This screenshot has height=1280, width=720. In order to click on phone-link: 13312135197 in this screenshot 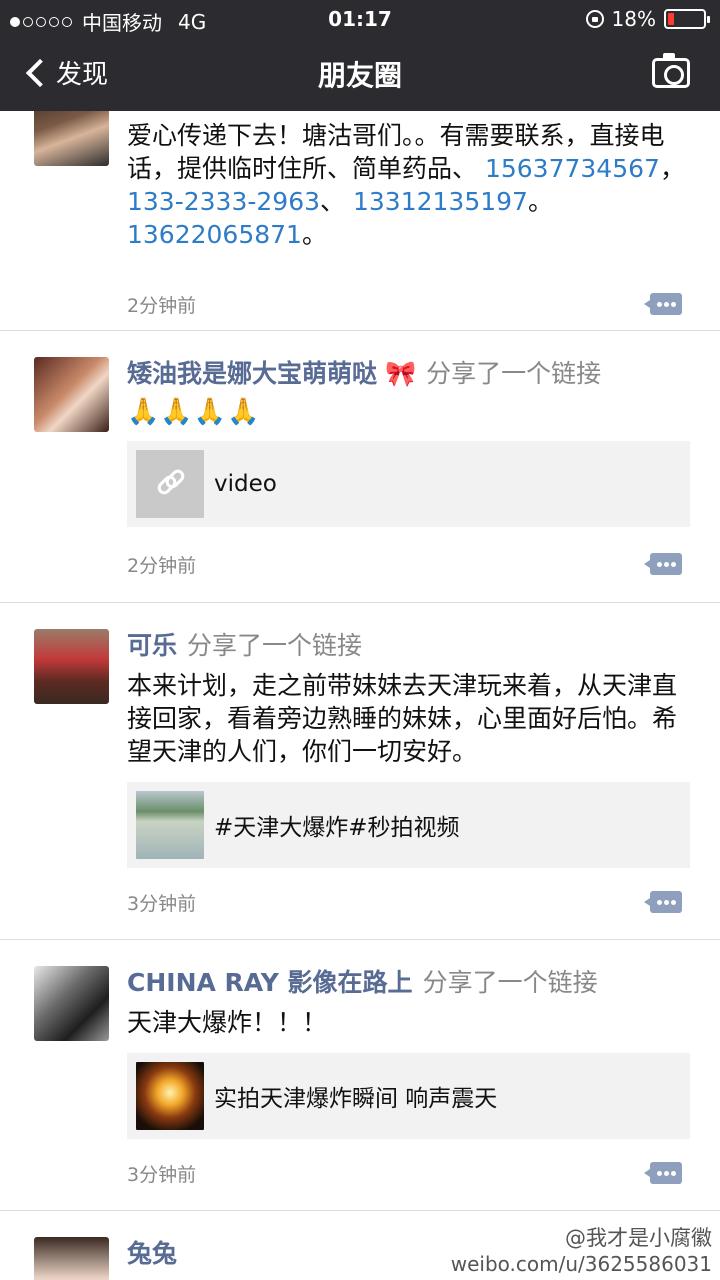, I will do `click(440, 201)`.